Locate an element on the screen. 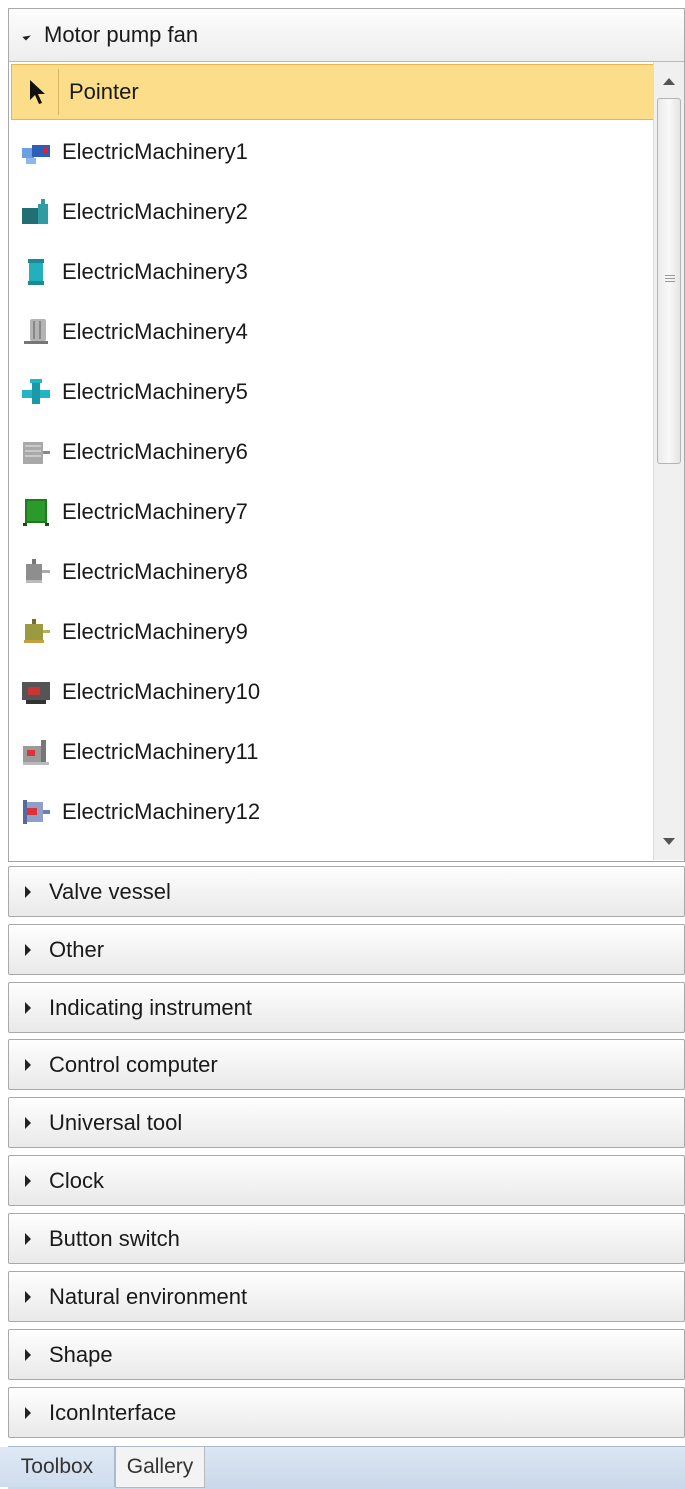 This screenshot has height=1489, width=685. toolbox-item-electricmachinery5: ElectricMachinery5 is located at coordinates (333, 392).